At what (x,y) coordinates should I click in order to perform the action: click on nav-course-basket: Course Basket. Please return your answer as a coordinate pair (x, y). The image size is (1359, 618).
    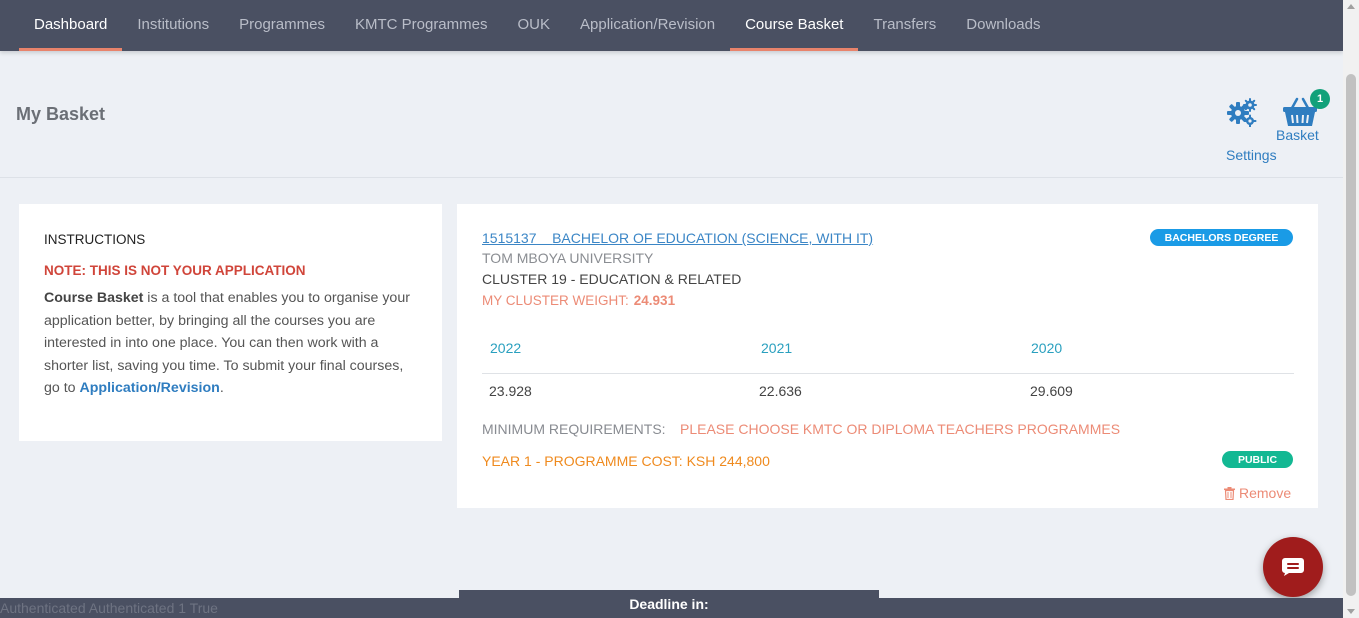
    Looking at the image, I should click on (794, 25).